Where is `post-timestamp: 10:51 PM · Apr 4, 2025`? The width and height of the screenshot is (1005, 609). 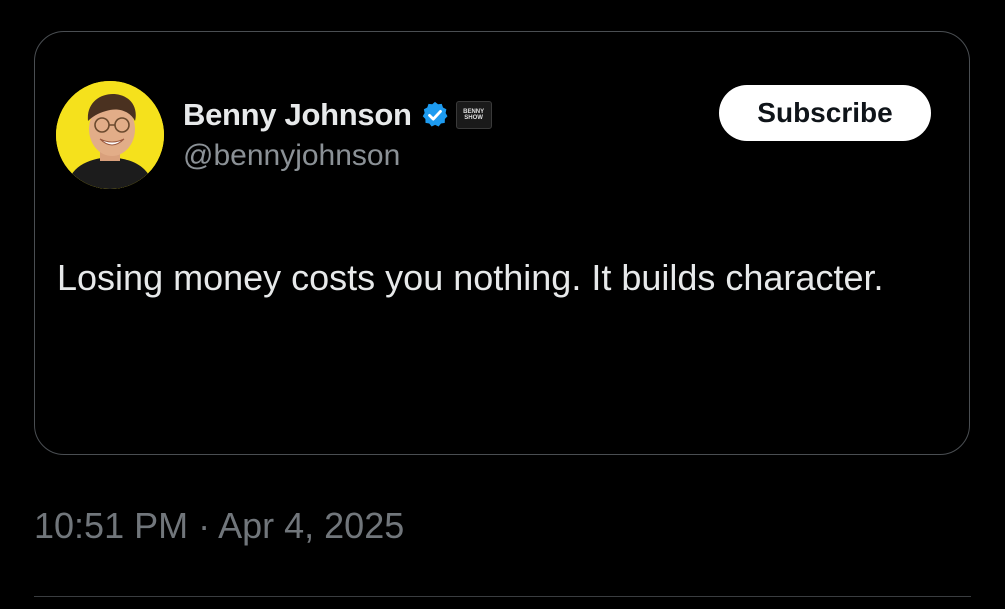
post-timestamp: 10:51 PM · Apr 4, 2025 is located at coordinates (219, 526).